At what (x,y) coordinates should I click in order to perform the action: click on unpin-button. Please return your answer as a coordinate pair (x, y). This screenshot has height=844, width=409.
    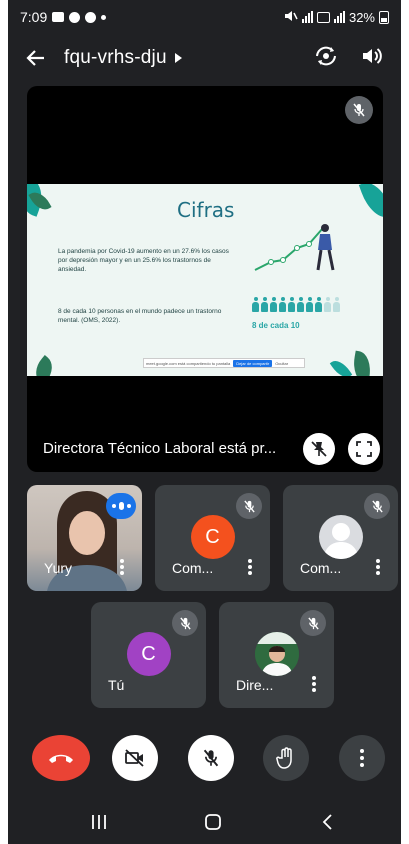
    Looking at the image, I should click on (319, 449).